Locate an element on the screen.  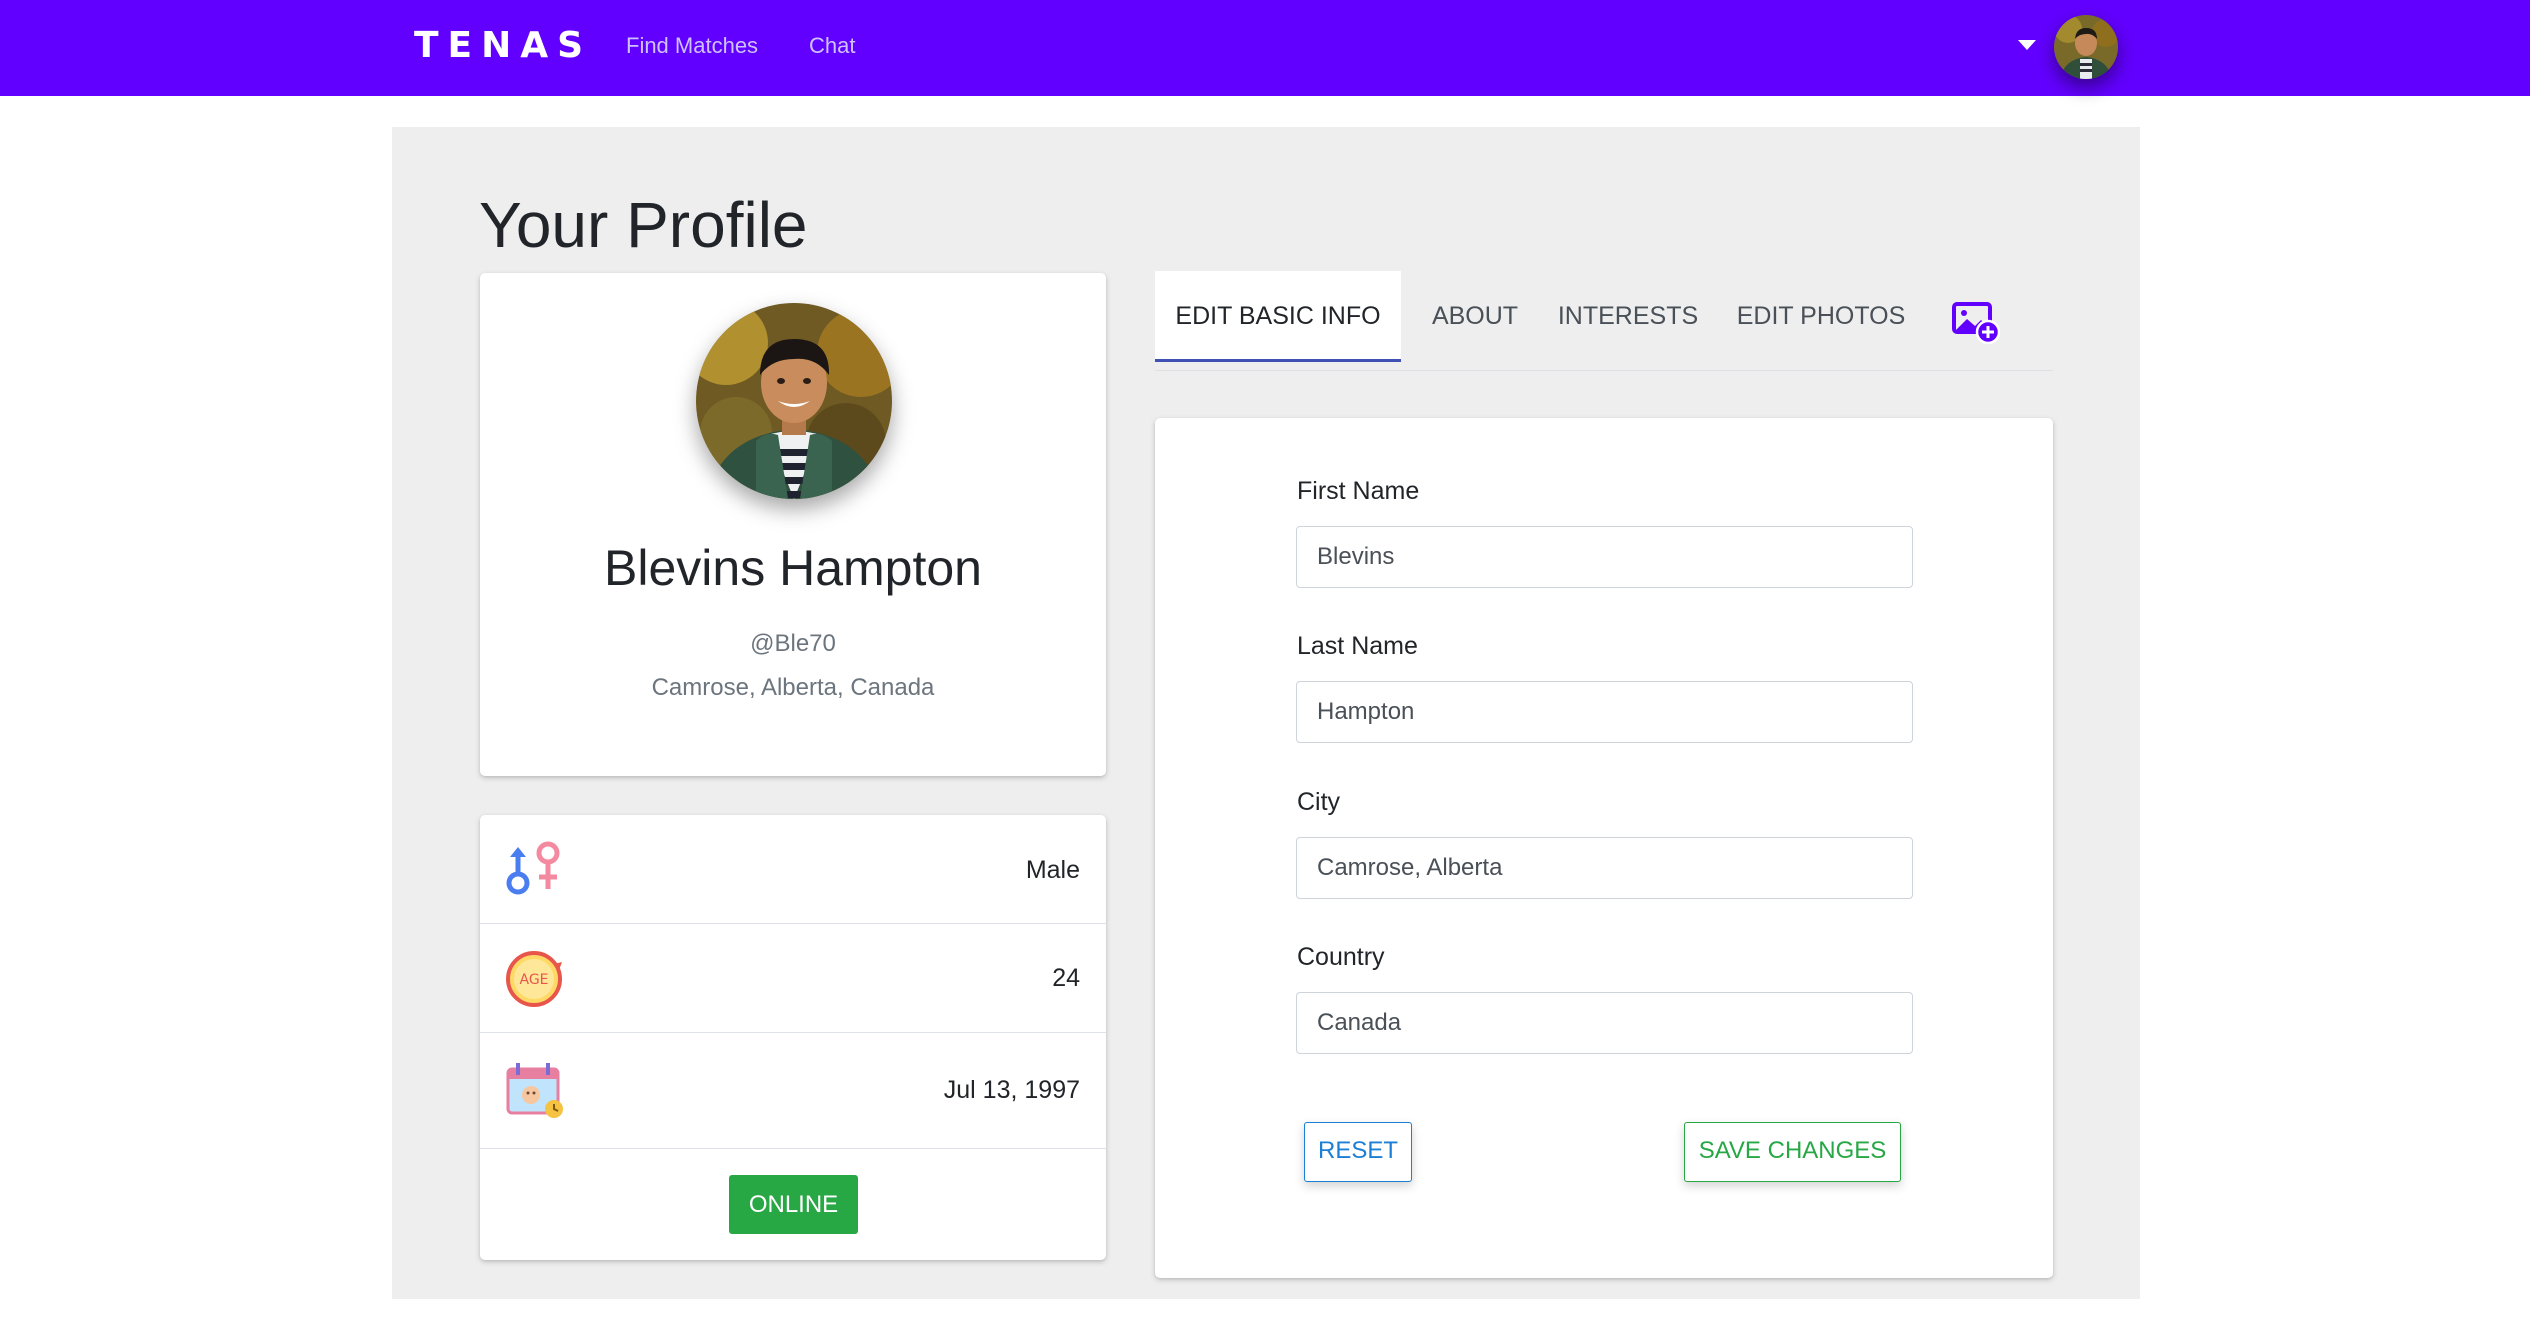
age-value: 24 is located at coordinates (1066, 978).